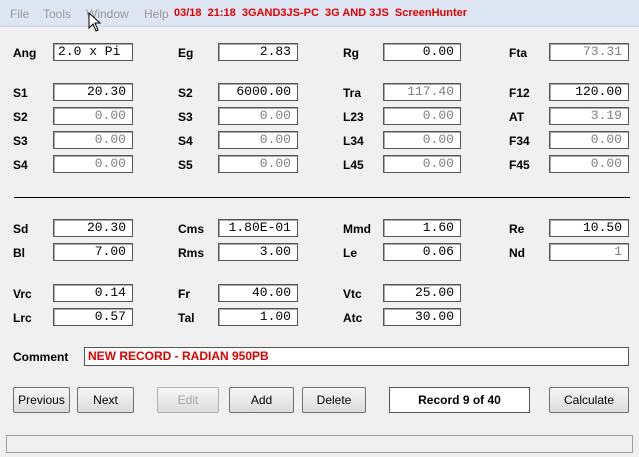  What do you see at coordinates (95, 22) in the screenshot?
I see `mouse-cursor-icon` at bounding box center [95, 22].